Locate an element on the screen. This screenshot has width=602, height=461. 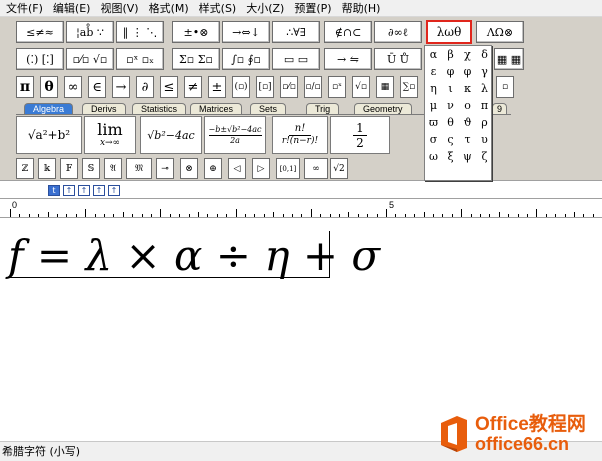
menu-size: 大小(Z) is located at coordinates (267, 8).